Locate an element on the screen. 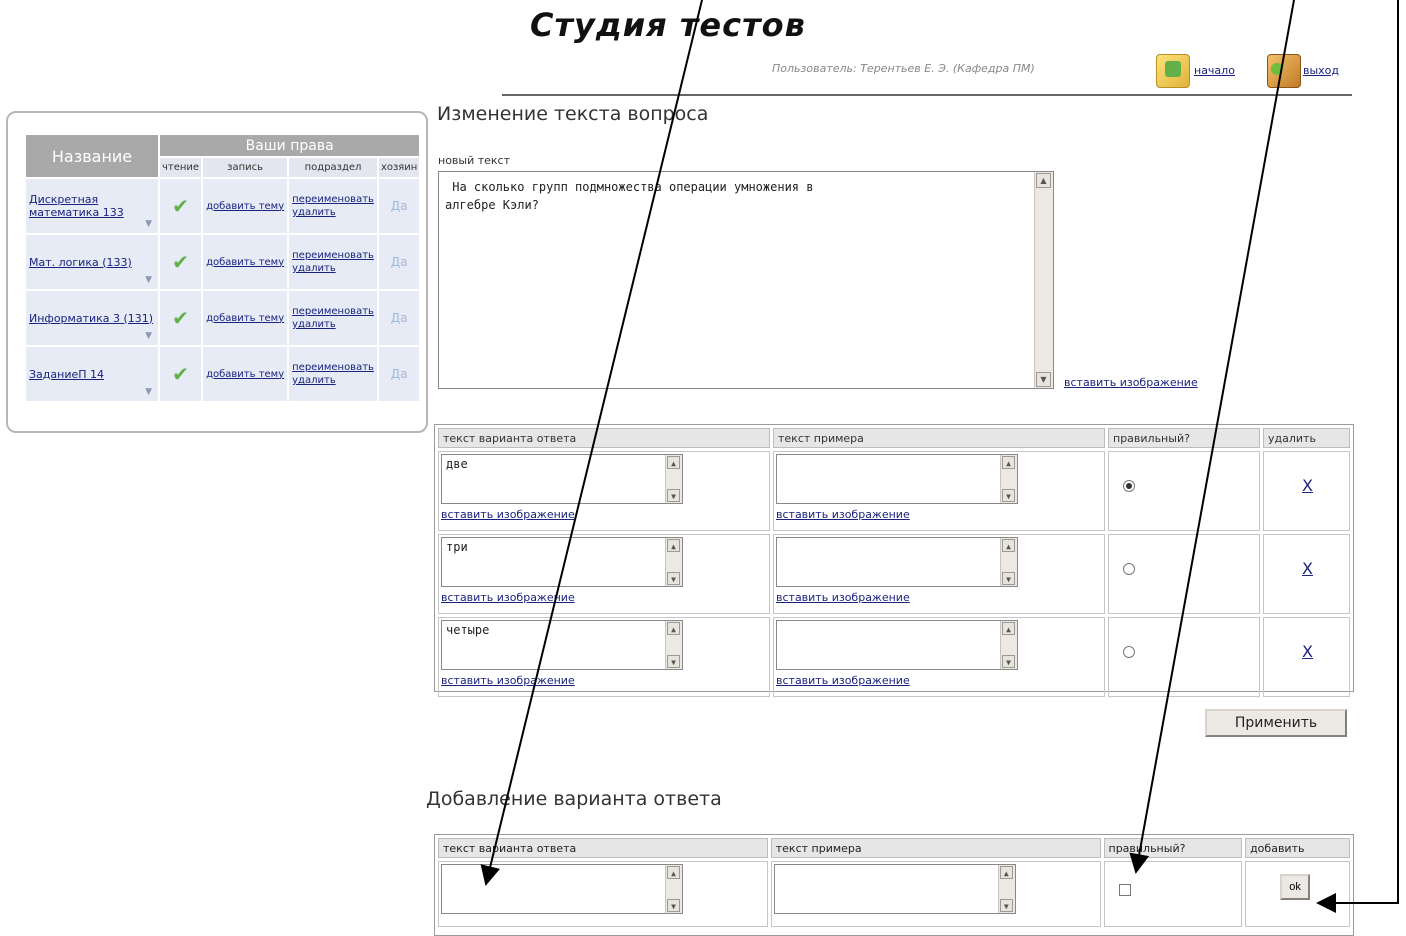  answer-textarea: три ▲ ▼ is located at coordinates (562, 562).